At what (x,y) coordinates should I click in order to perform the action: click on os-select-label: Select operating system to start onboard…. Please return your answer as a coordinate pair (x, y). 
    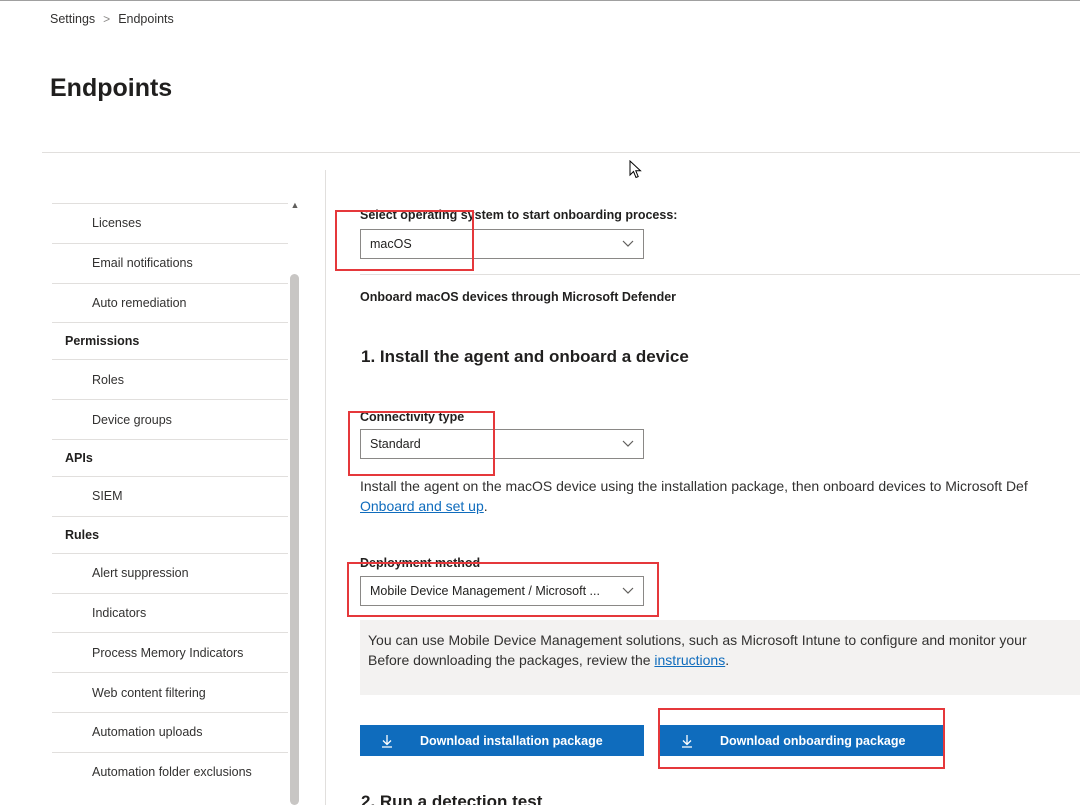
    Looking at the image, I should click on (519, 215).